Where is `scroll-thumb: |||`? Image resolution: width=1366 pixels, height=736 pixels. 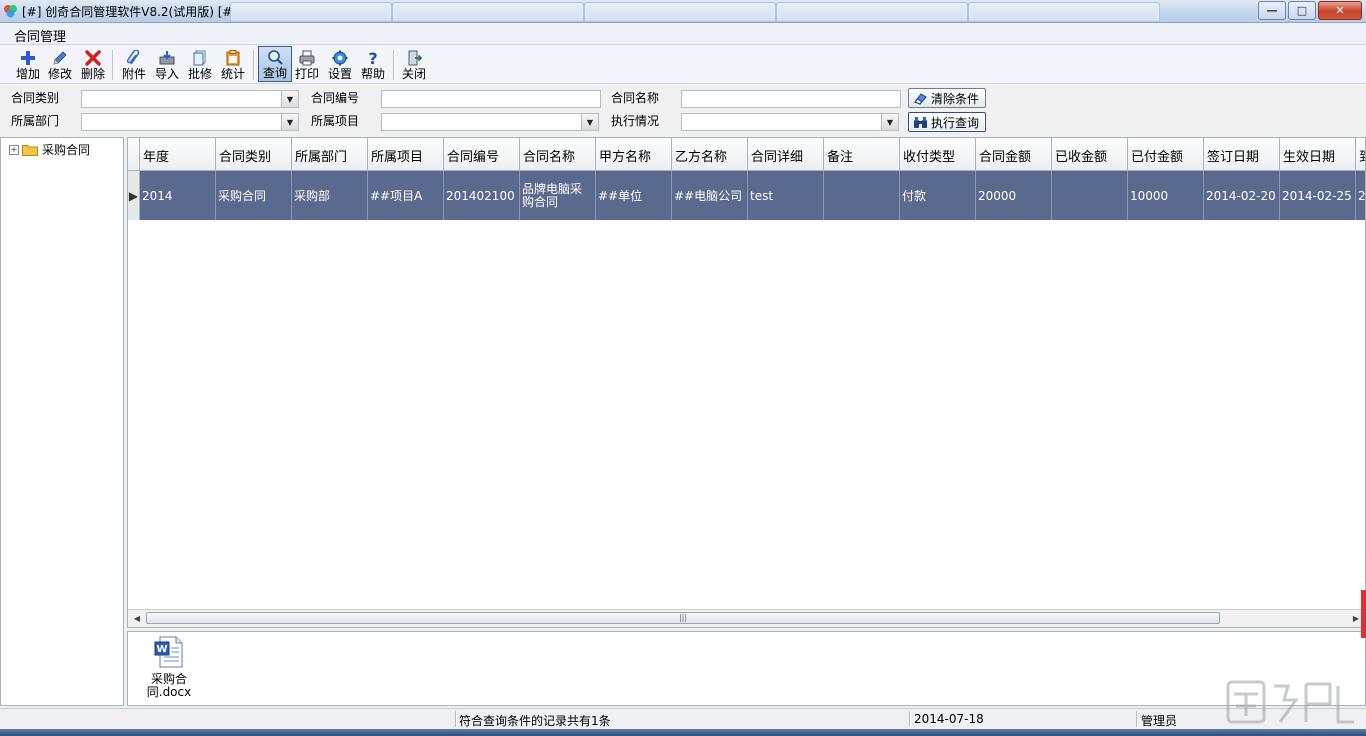 scroll-thumb: ||| is located at coordinates (683, 618).